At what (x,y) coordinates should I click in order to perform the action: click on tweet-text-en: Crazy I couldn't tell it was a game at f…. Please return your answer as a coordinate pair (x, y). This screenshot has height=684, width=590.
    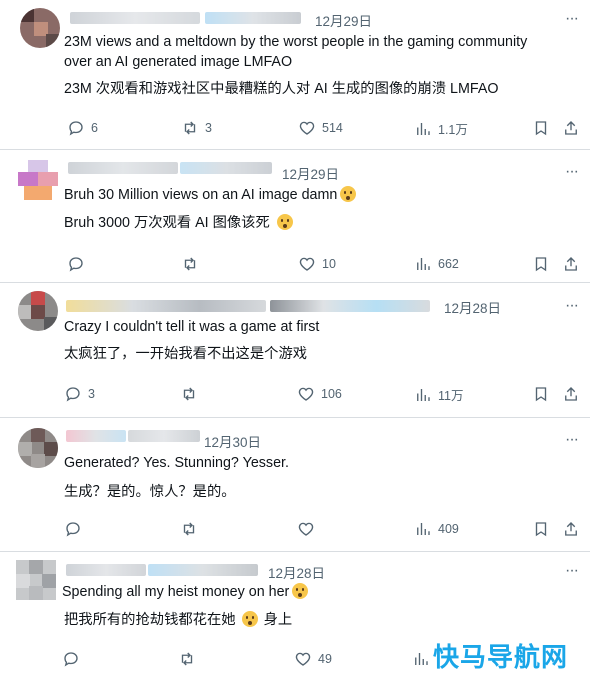
    Looking at the image, I should click on (192, 327).